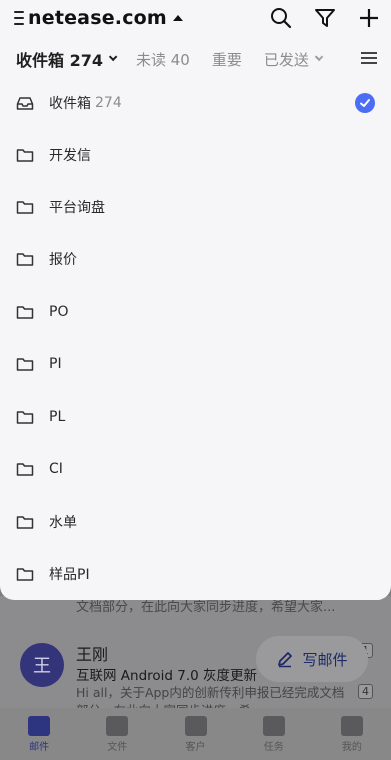  What do you see at coordinates (59, 60) in the screenshot?
I see `tab-label: 收件箱 274` at bounding box center [59, 60].